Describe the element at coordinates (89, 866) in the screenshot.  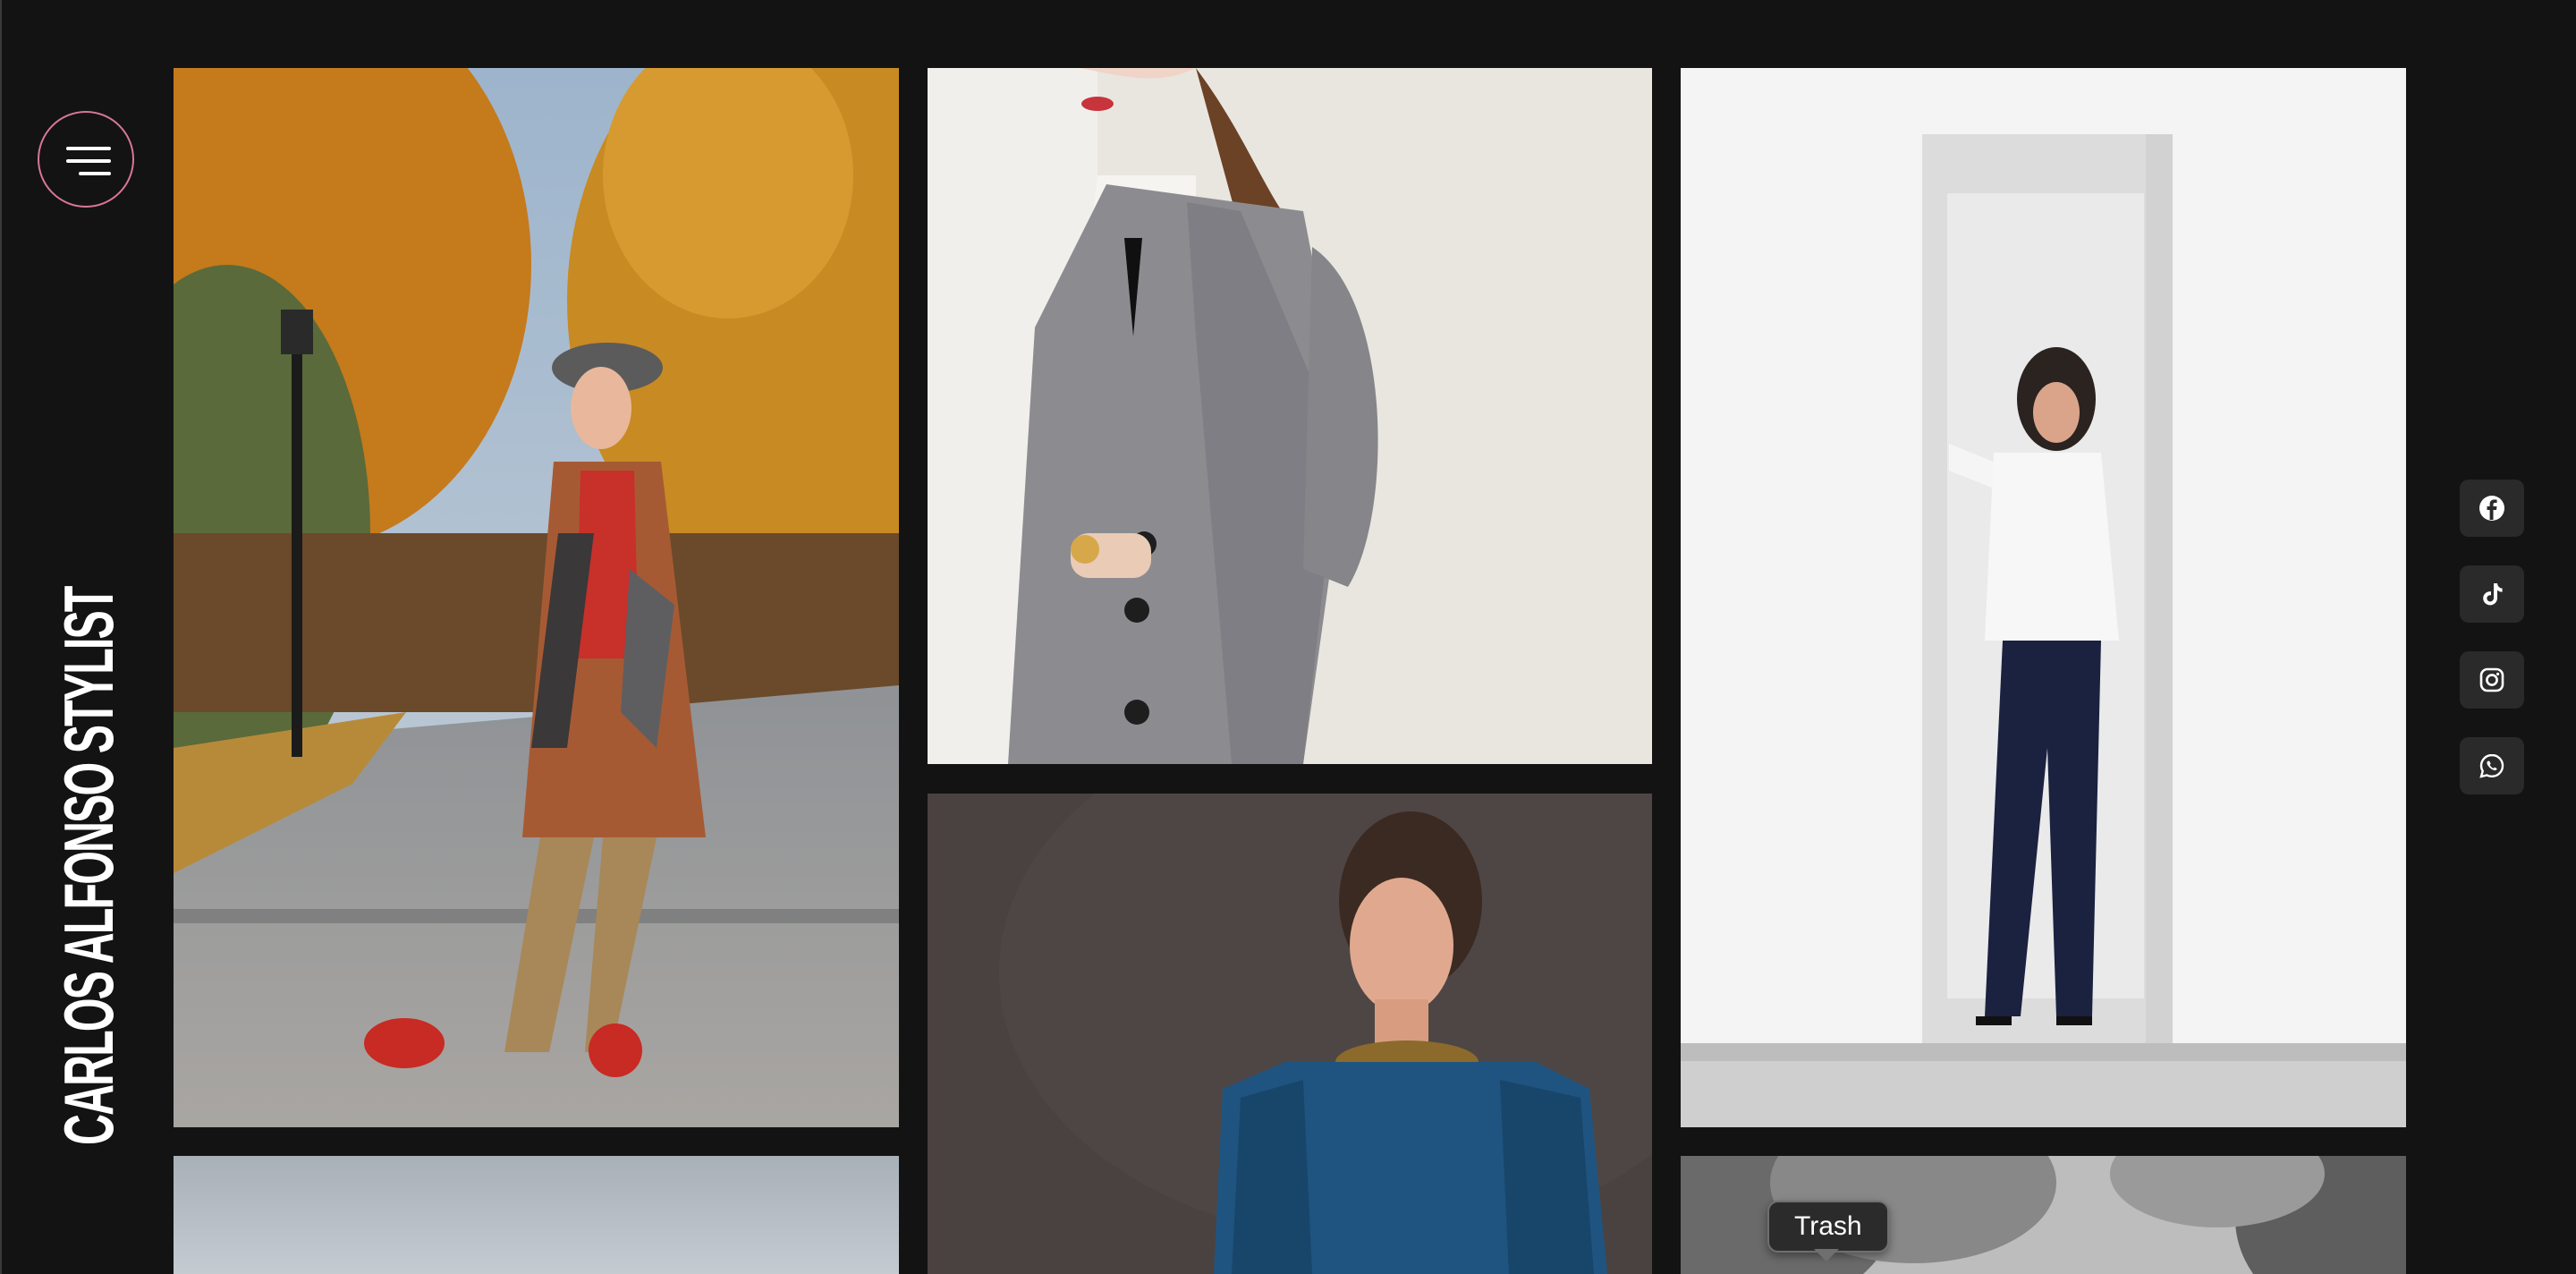
I see `brand-title: CARLOS ALFONSO STYLIST` at that location.